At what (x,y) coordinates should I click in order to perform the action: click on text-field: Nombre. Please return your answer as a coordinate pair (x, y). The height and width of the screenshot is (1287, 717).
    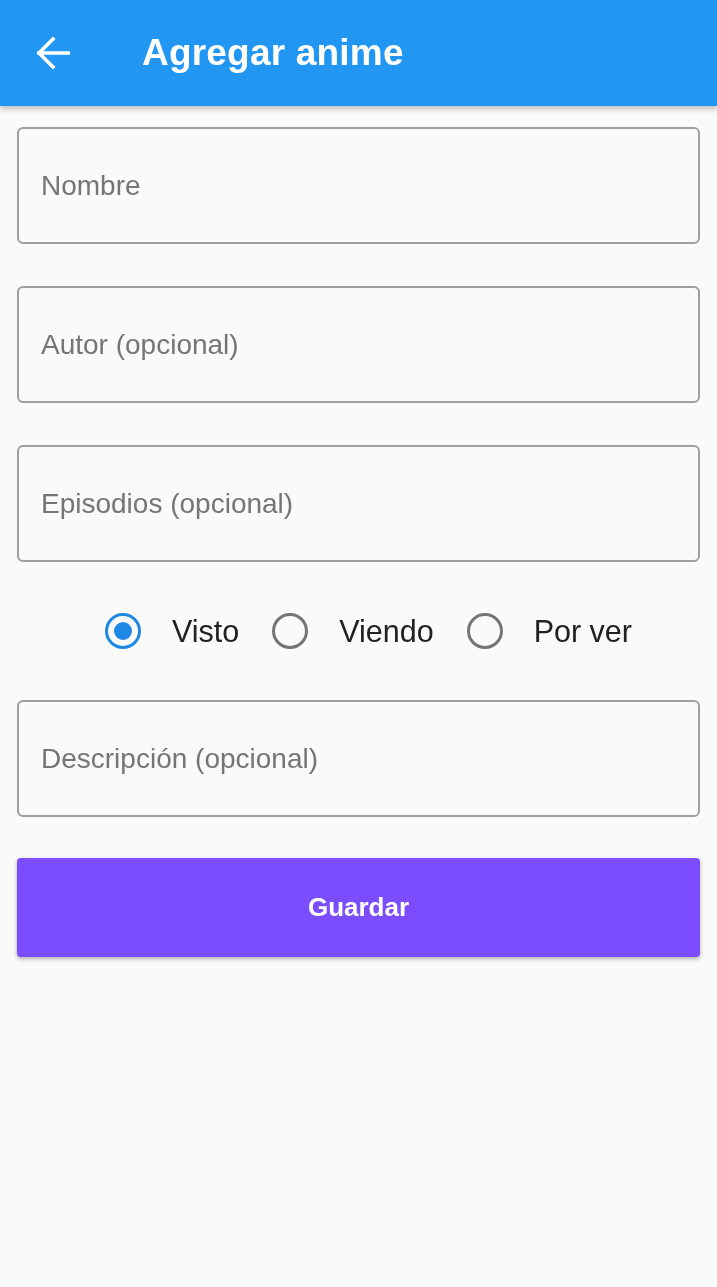
    Looking at the image, I should click on (358, 185).